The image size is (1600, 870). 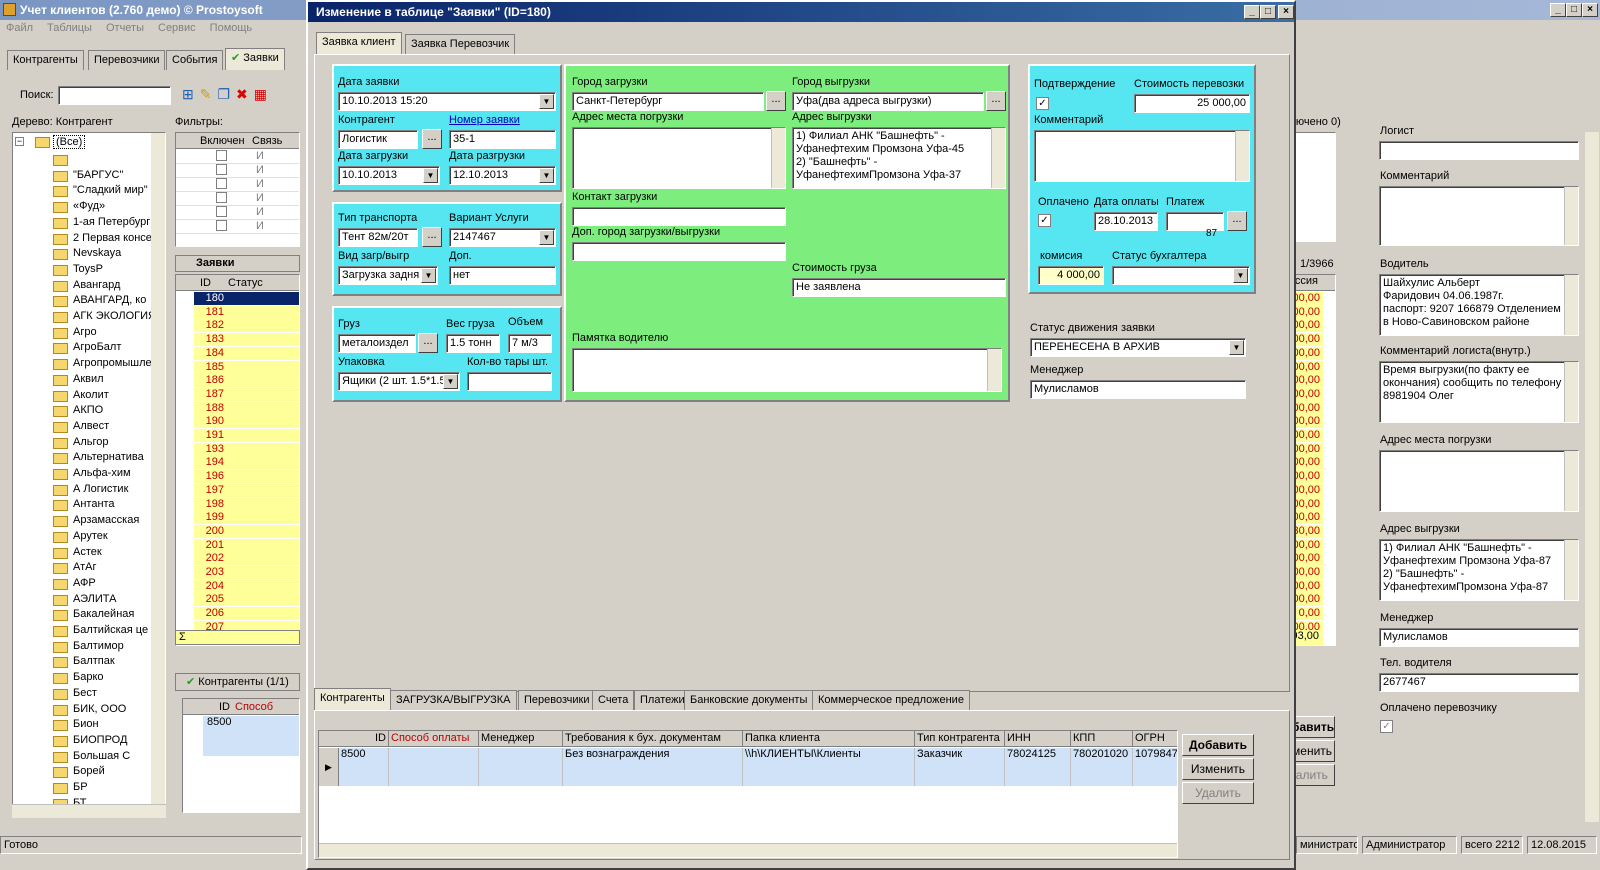 What do you see at coordinates (509, 381) in the screenshot?
I see `tara-field` at bounding box center [509, 381].